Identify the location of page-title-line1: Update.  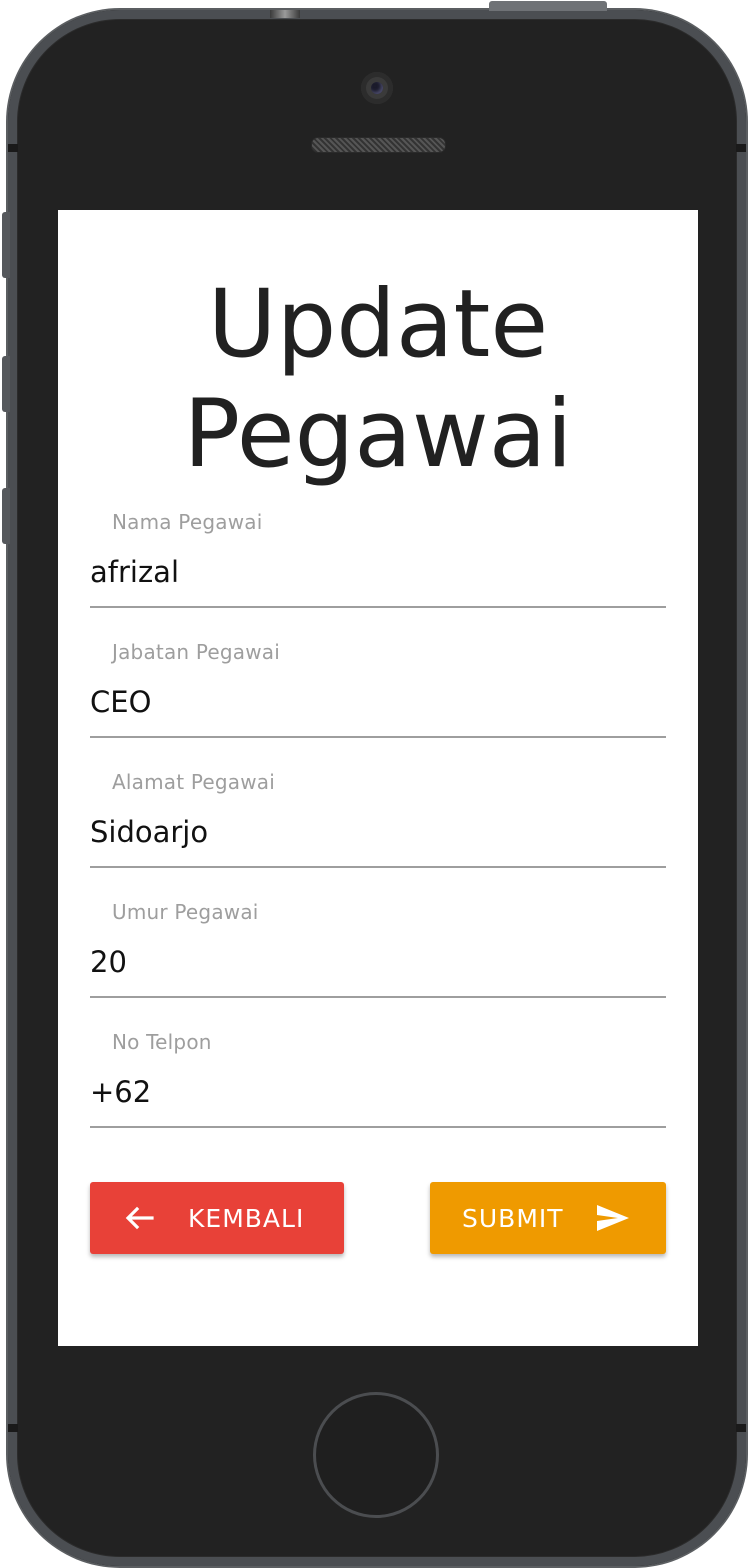
(378, 324).